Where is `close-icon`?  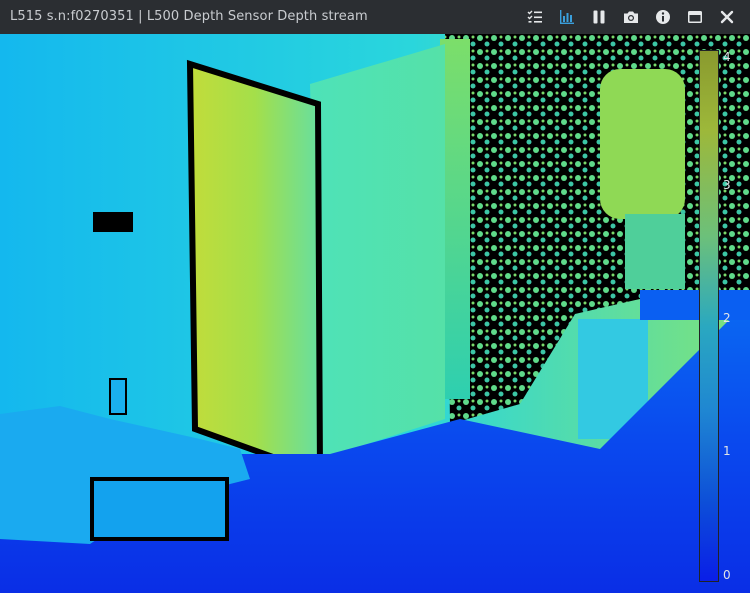
close-icon is located at coordinates (727, 17).